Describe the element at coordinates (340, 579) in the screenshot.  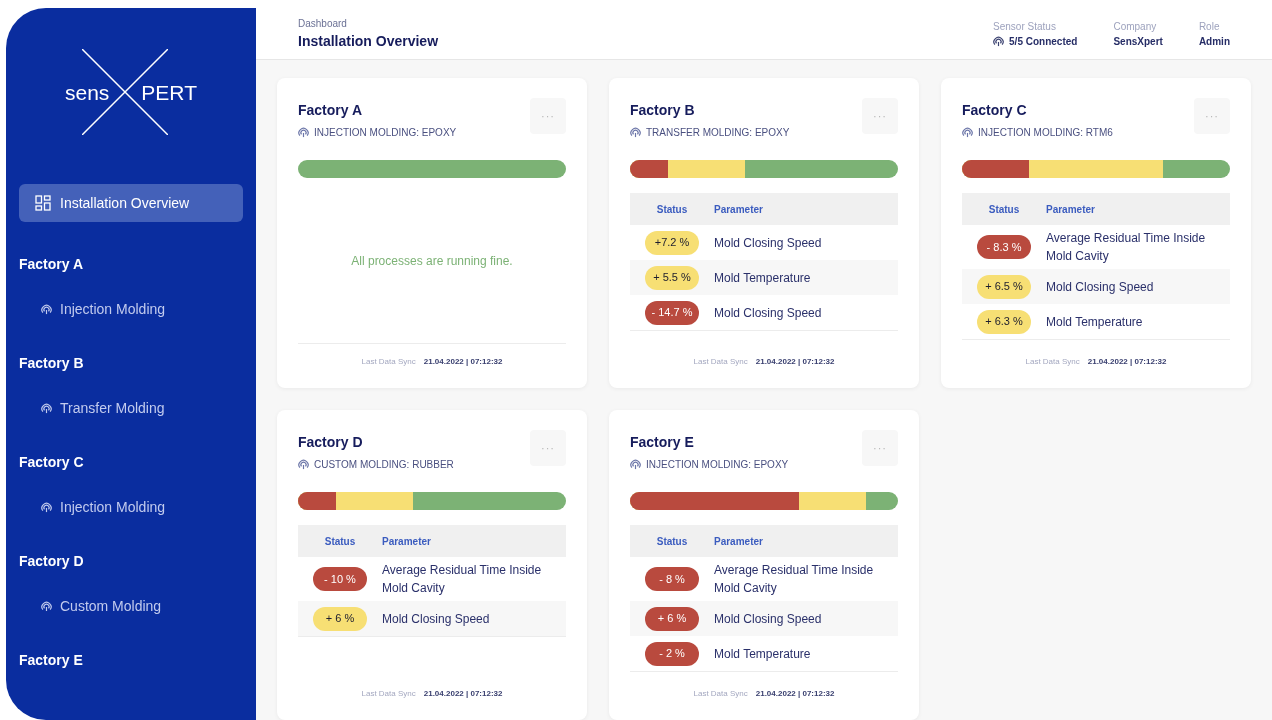
I see `status-badge: - 10 %` at that location.